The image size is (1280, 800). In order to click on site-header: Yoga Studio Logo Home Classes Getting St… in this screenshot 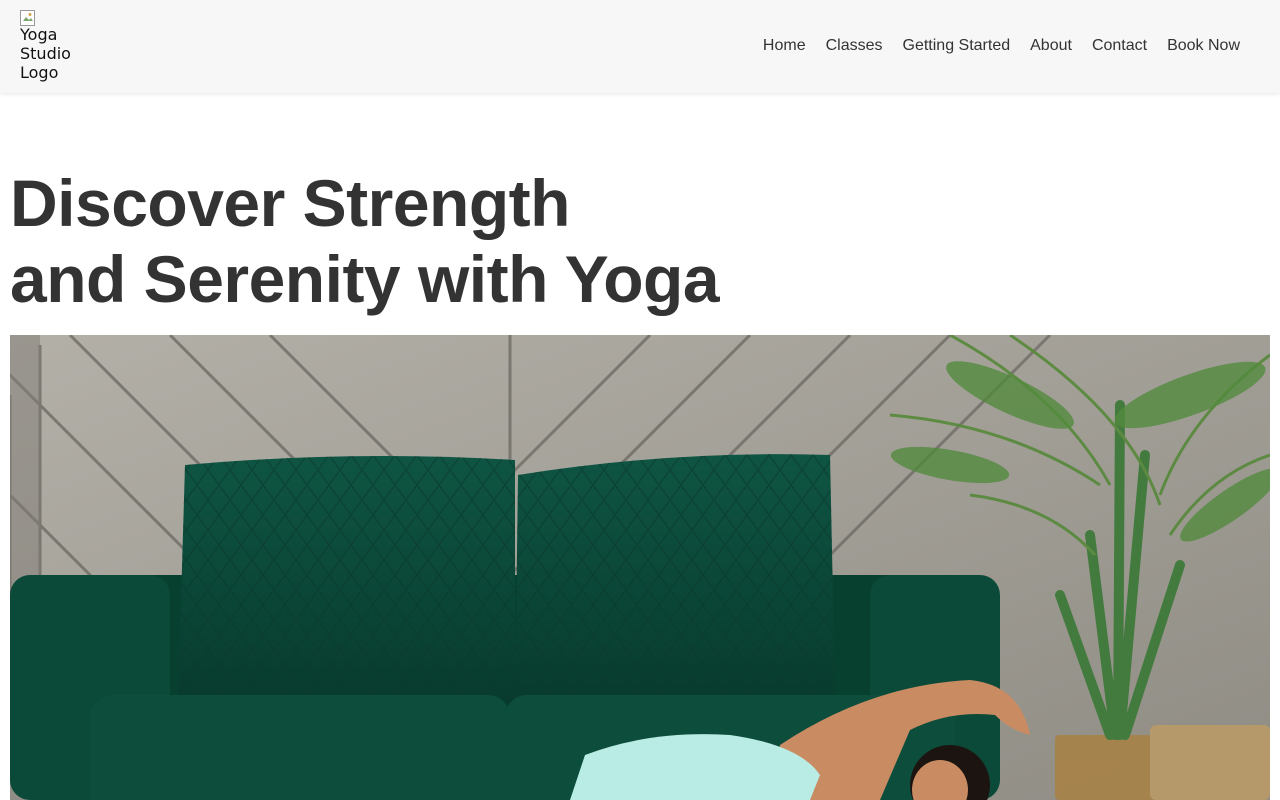, I will do `click(640, 46)`.